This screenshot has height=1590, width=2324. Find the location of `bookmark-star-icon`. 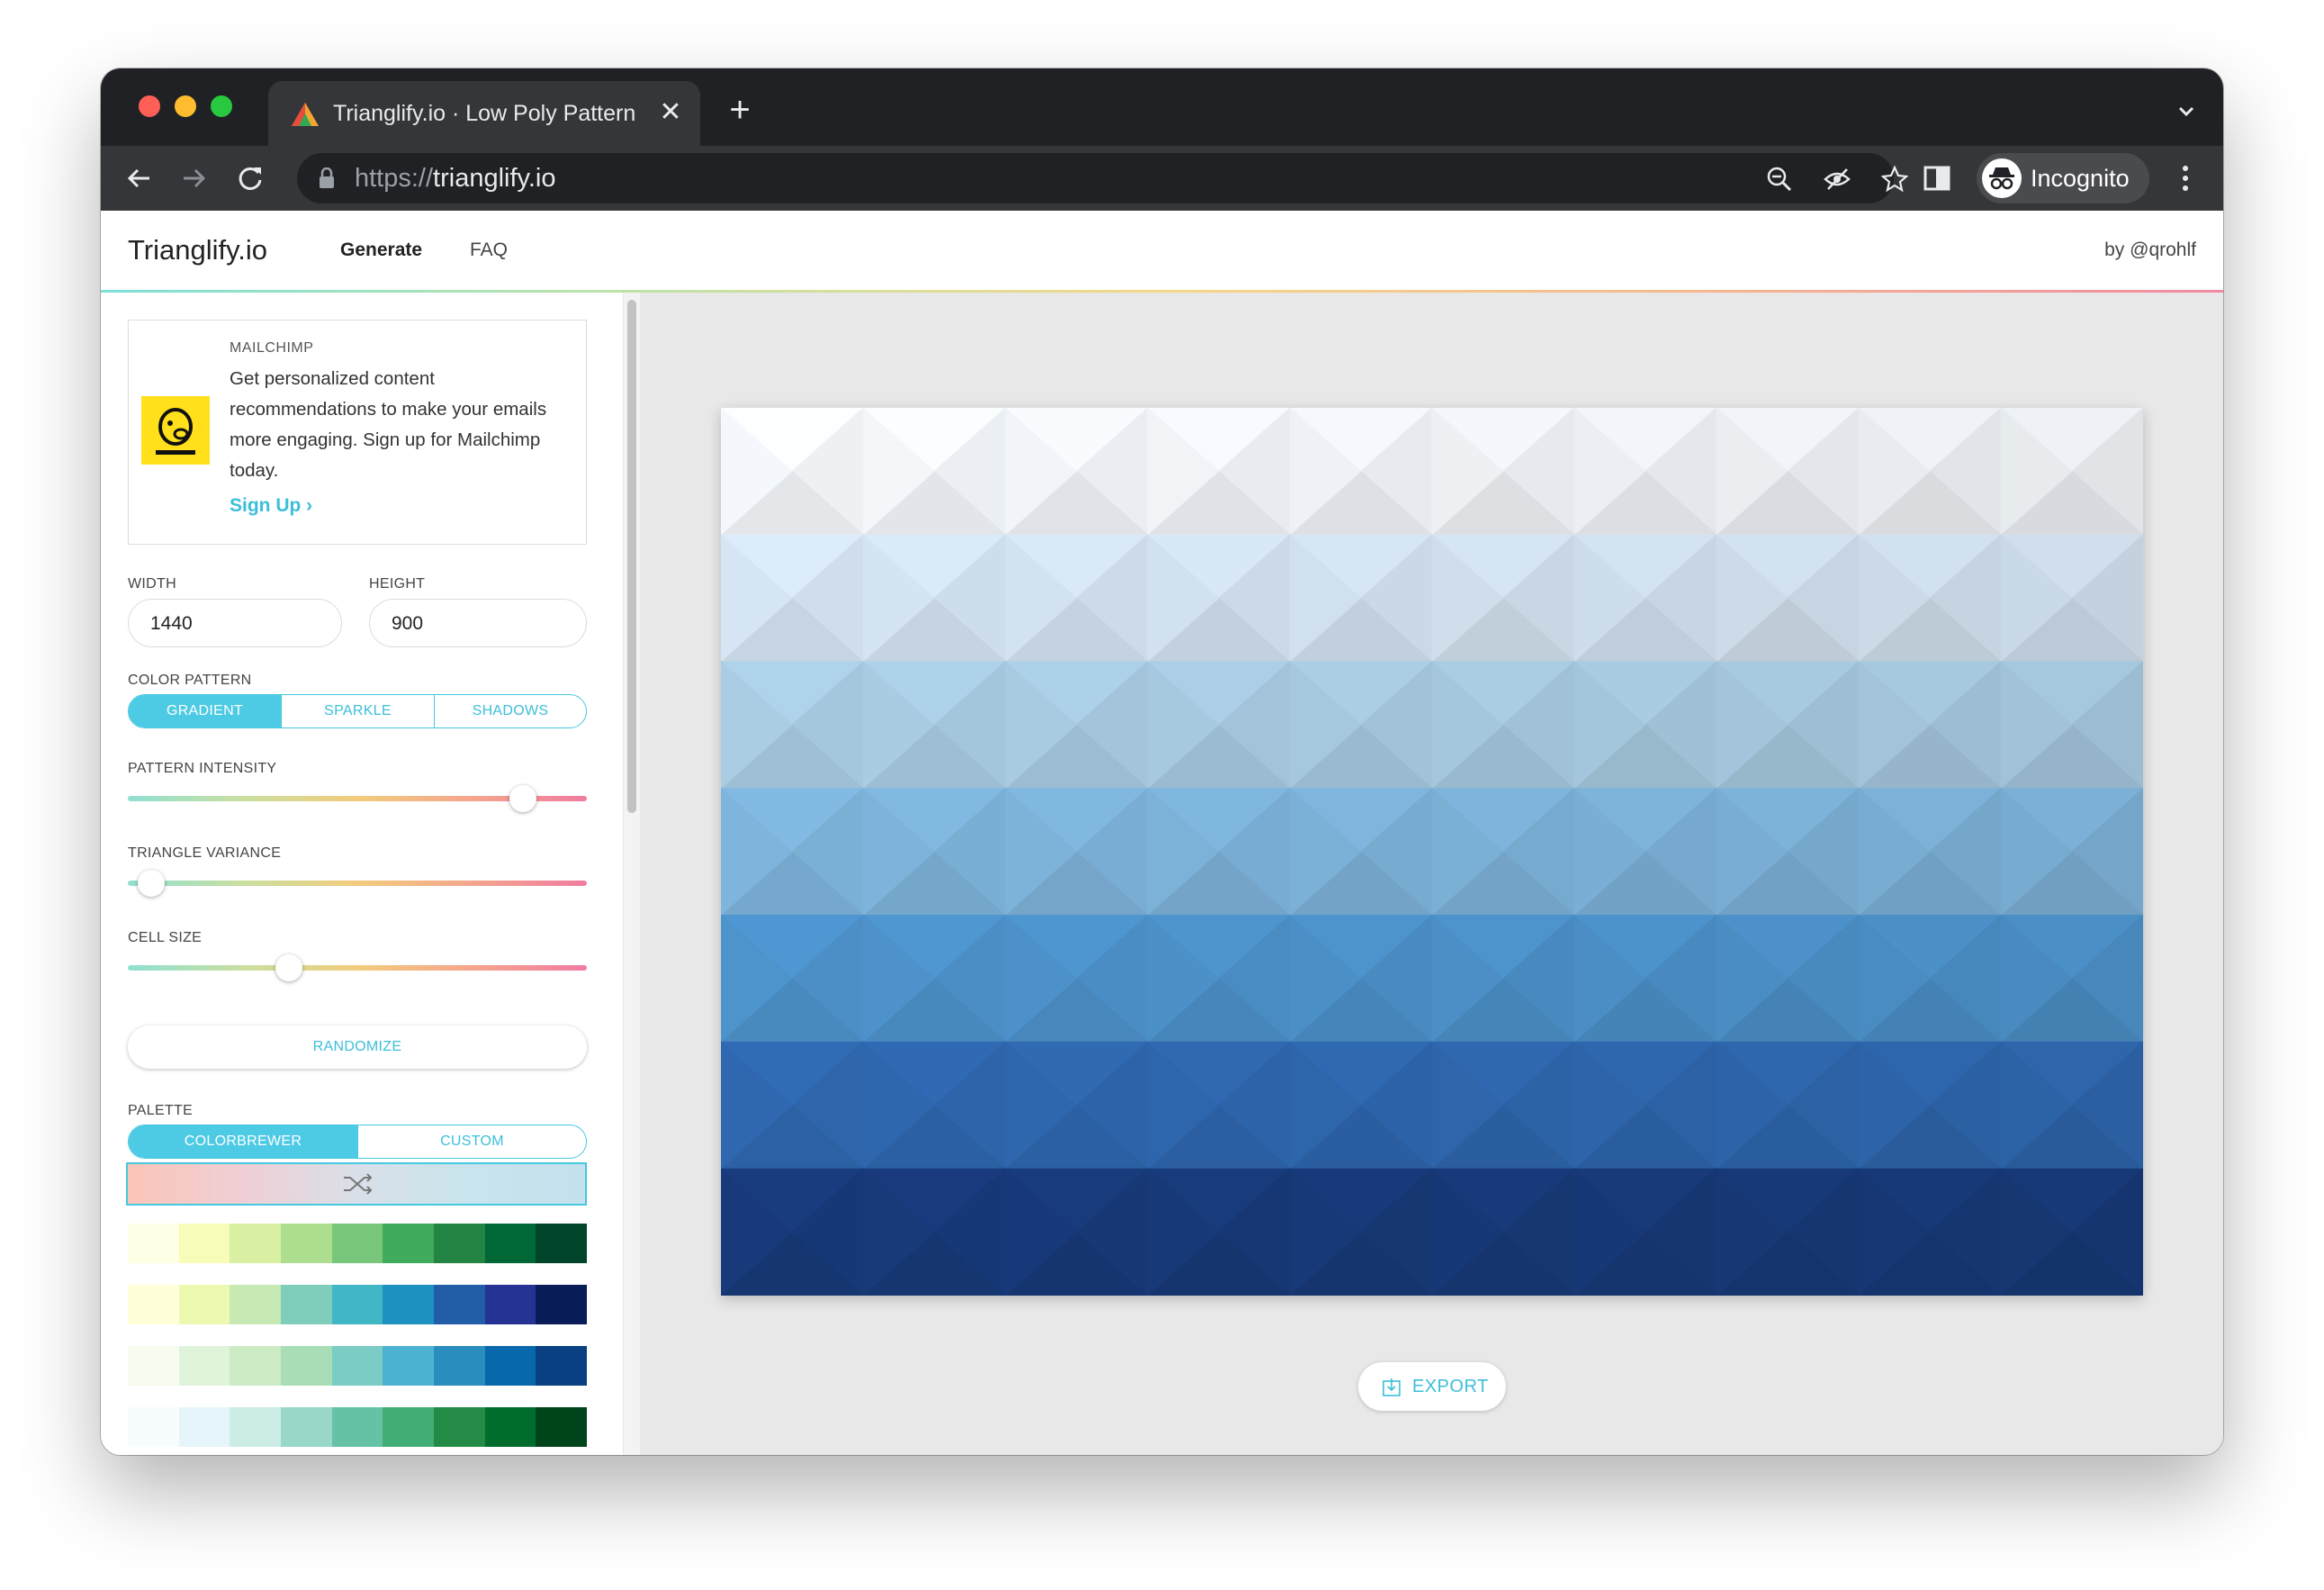

bookmark-star-icon is located at coordinates (1894, 179).